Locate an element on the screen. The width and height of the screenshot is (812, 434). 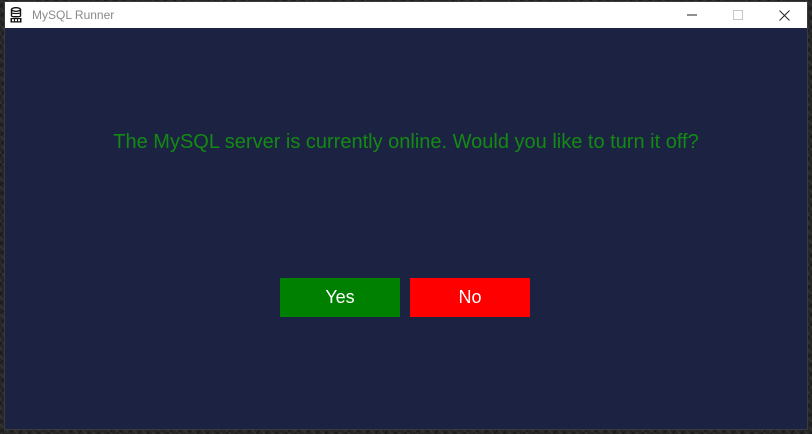
minimize-button is located at coordinates (692, 15).